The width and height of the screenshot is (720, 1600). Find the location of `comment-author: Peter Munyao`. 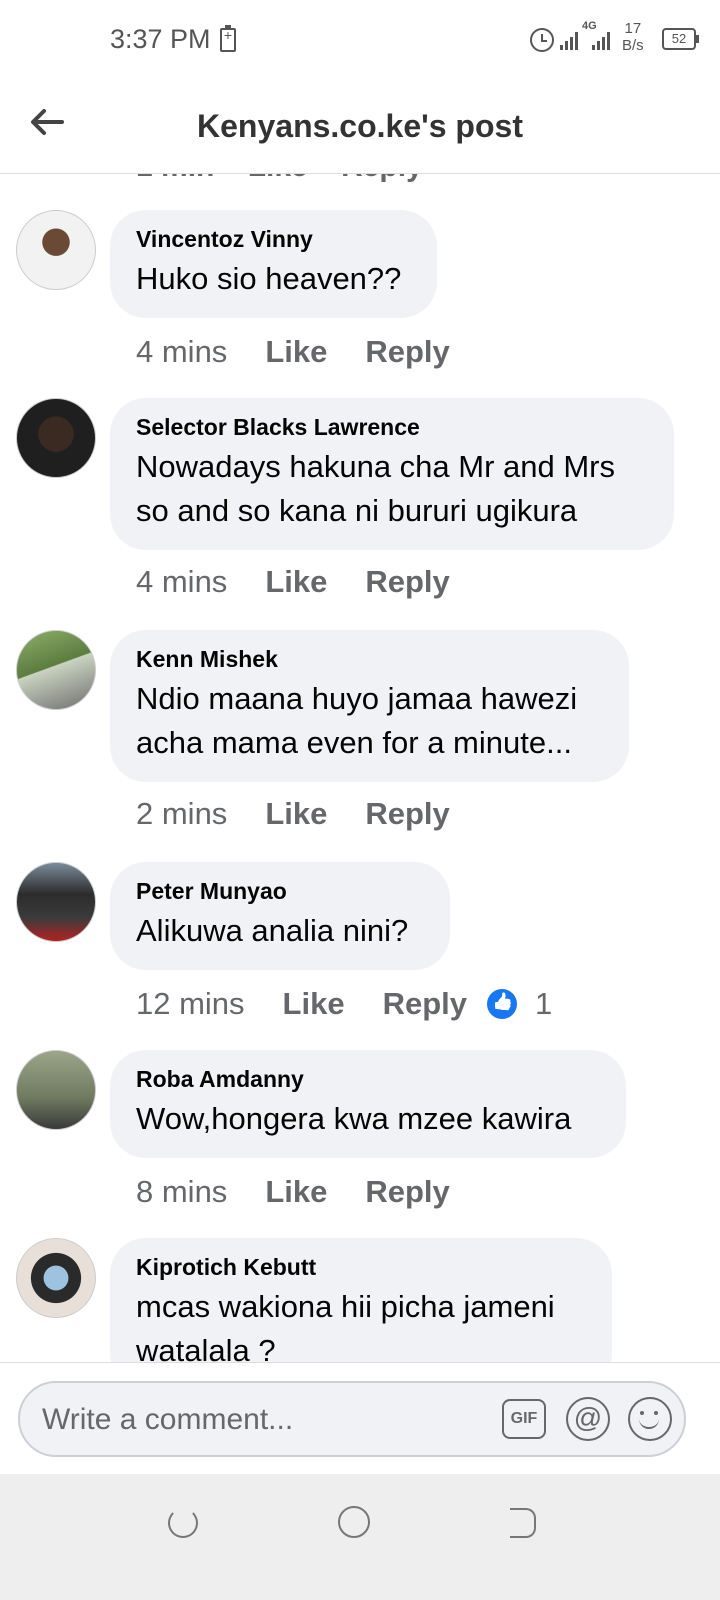

comment-author: Peter Munyao is located at coordinates (280, 891).